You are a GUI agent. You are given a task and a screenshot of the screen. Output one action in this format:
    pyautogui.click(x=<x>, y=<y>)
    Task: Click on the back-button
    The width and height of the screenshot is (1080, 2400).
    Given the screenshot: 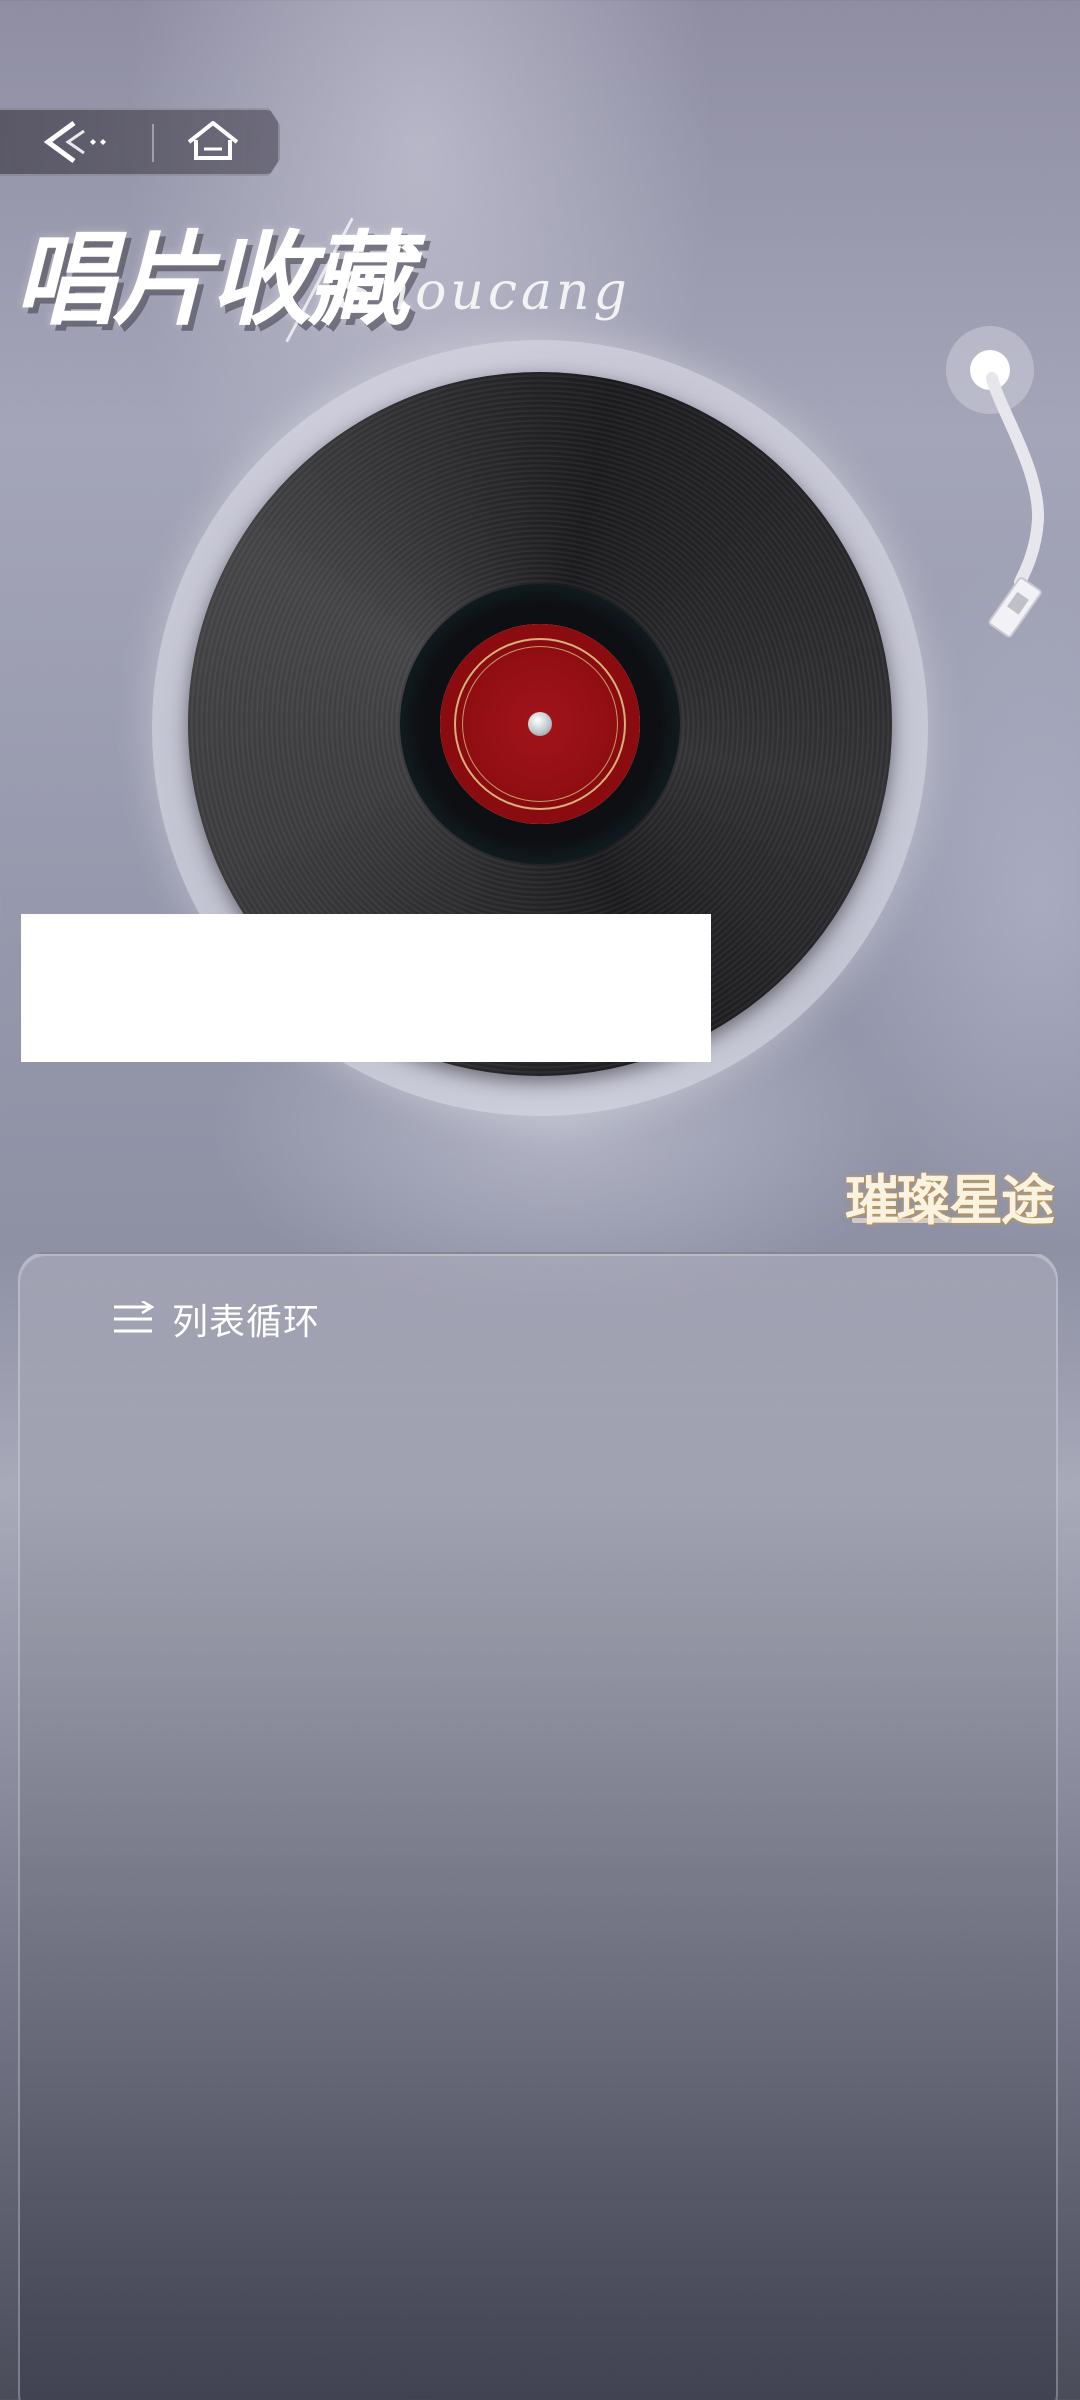 What is the action you would take?
    pyautogui.click(x=76, y=142)
    